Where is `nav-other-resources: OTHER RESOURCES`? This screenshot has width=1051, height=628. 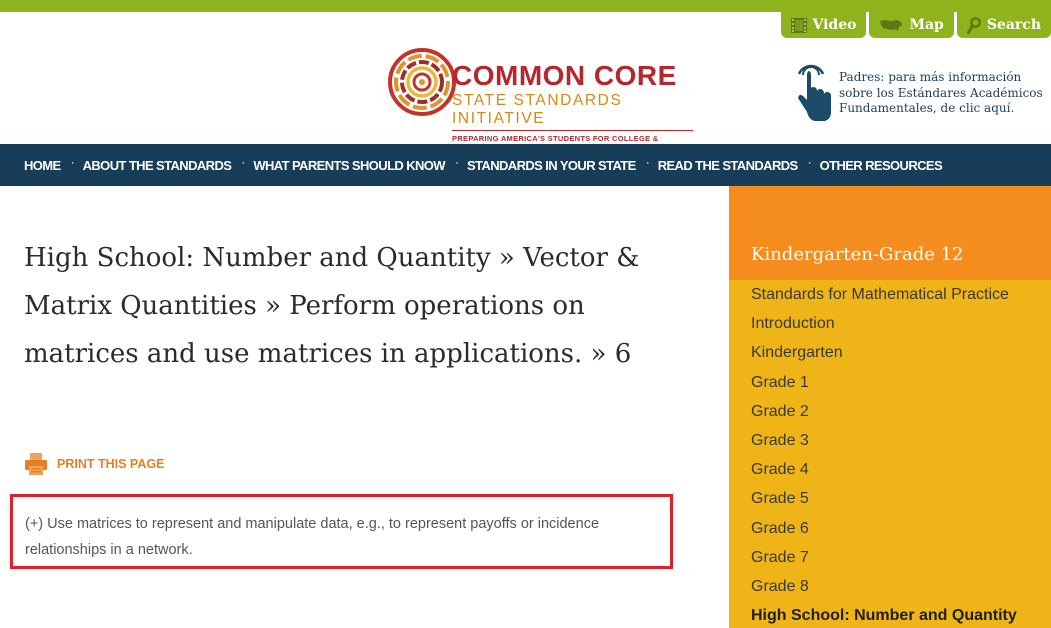
nav-other-resources: OTHER RESOURCES is located at coordinates (881, 165).